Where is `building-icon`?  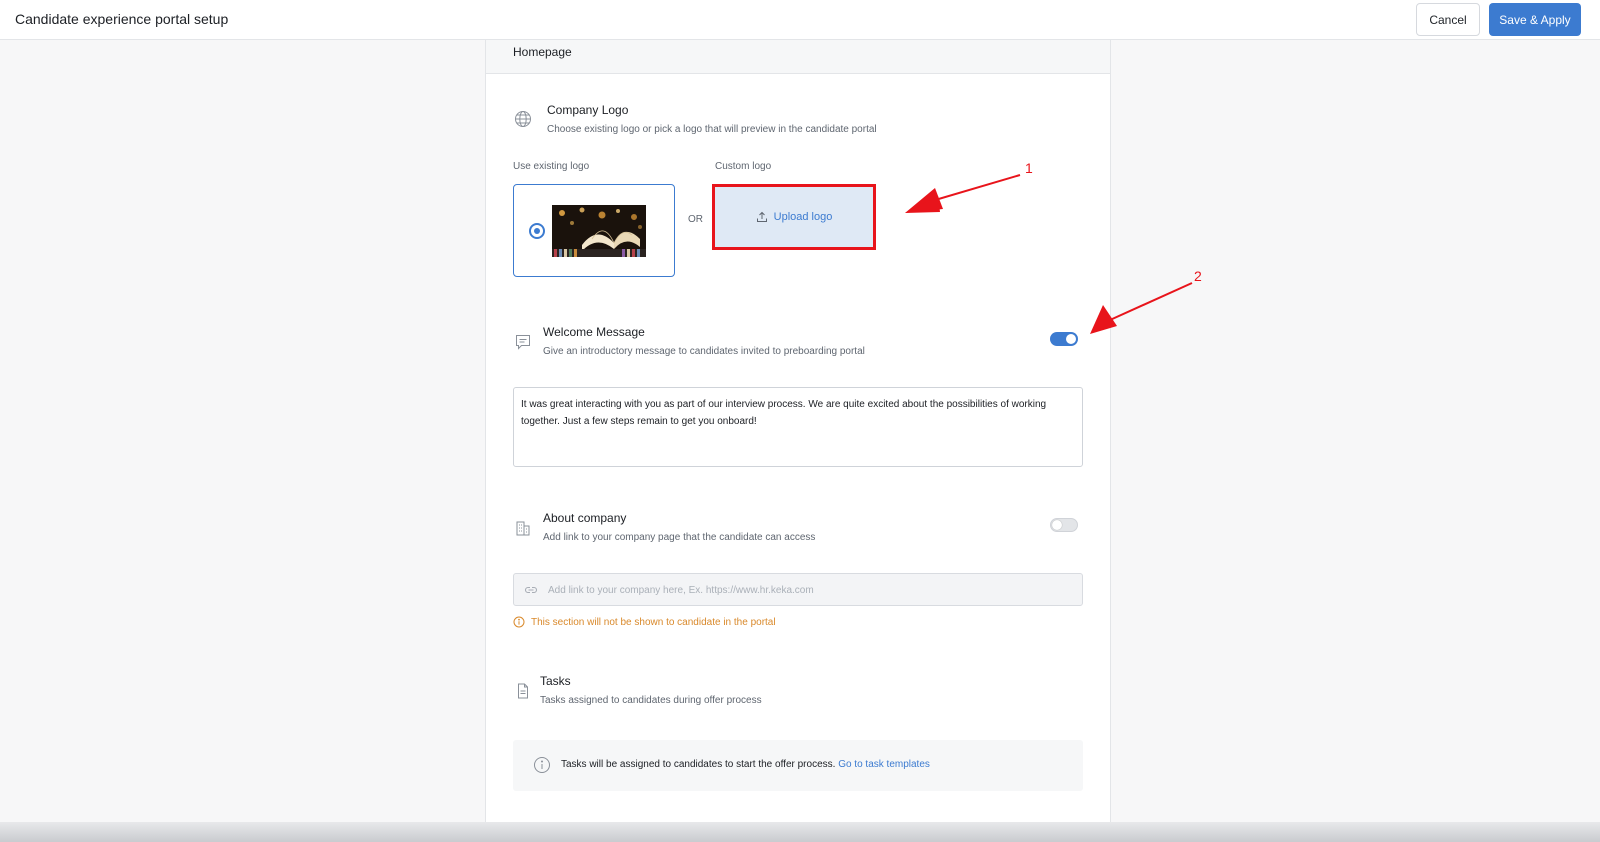 building-icon is located at coordinates (523, 528).